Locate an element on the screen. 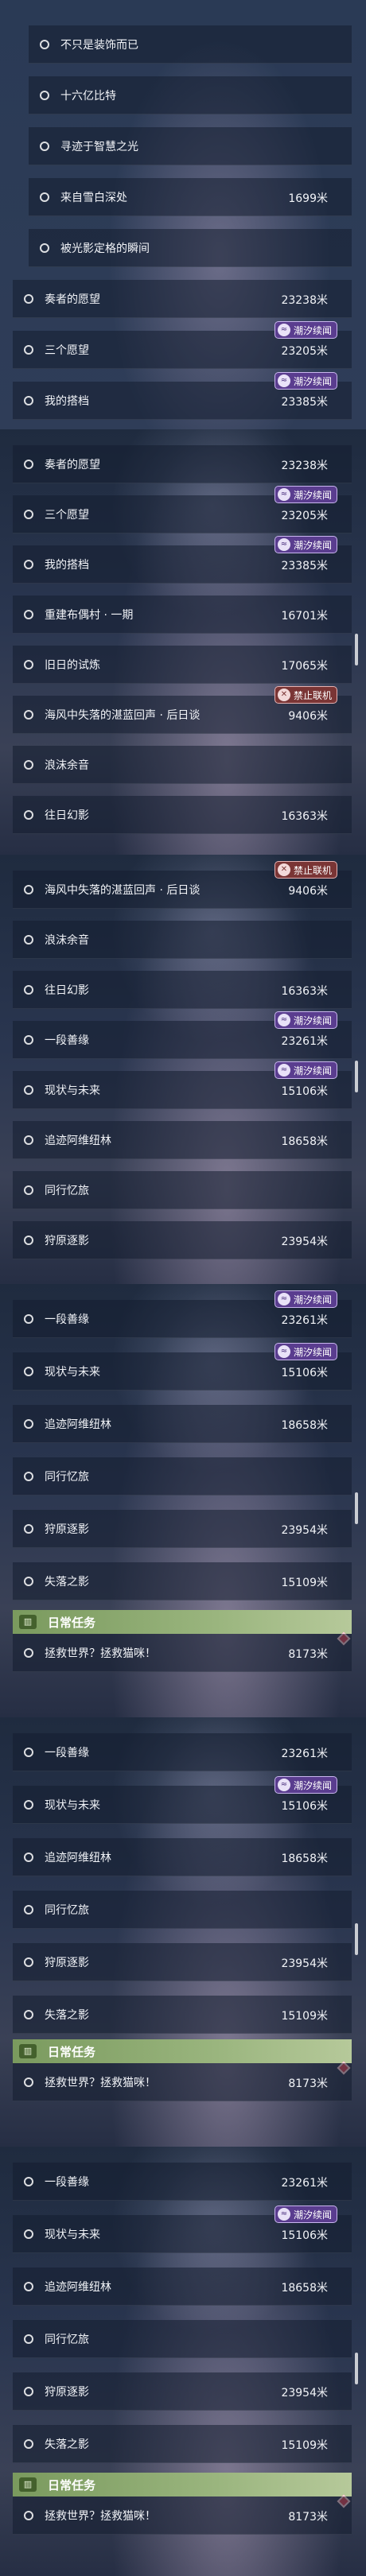 This screenshot has width=366, height=2576. badge-label: 潮汐续闻 is located at coordinates (312, 381).